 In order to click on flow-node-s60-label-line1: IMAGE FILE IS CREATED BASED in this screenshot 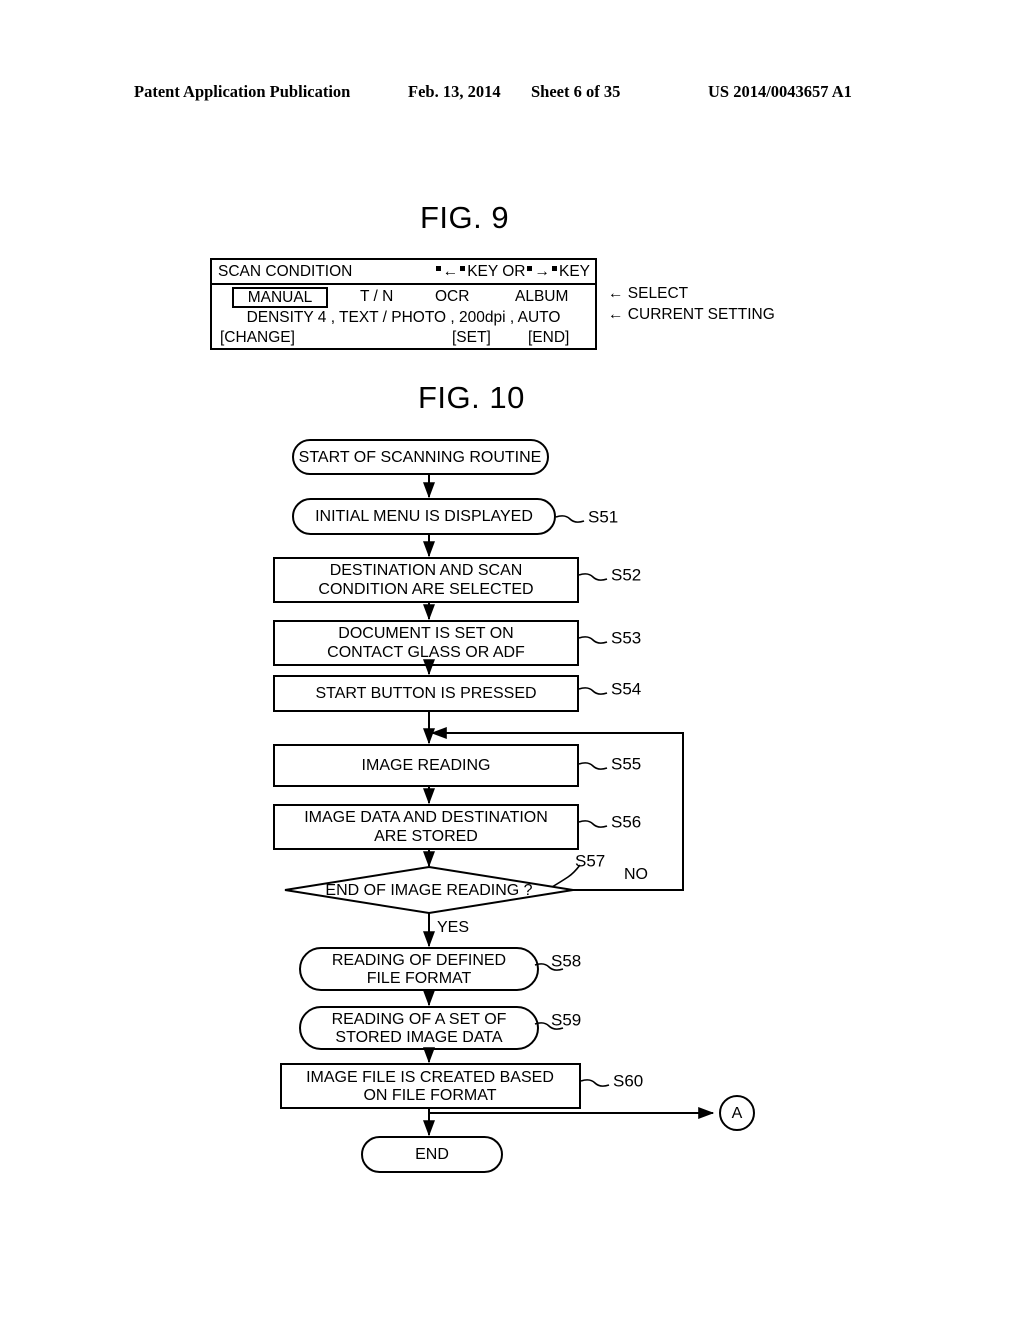, I will do `click(430, 1077)`.